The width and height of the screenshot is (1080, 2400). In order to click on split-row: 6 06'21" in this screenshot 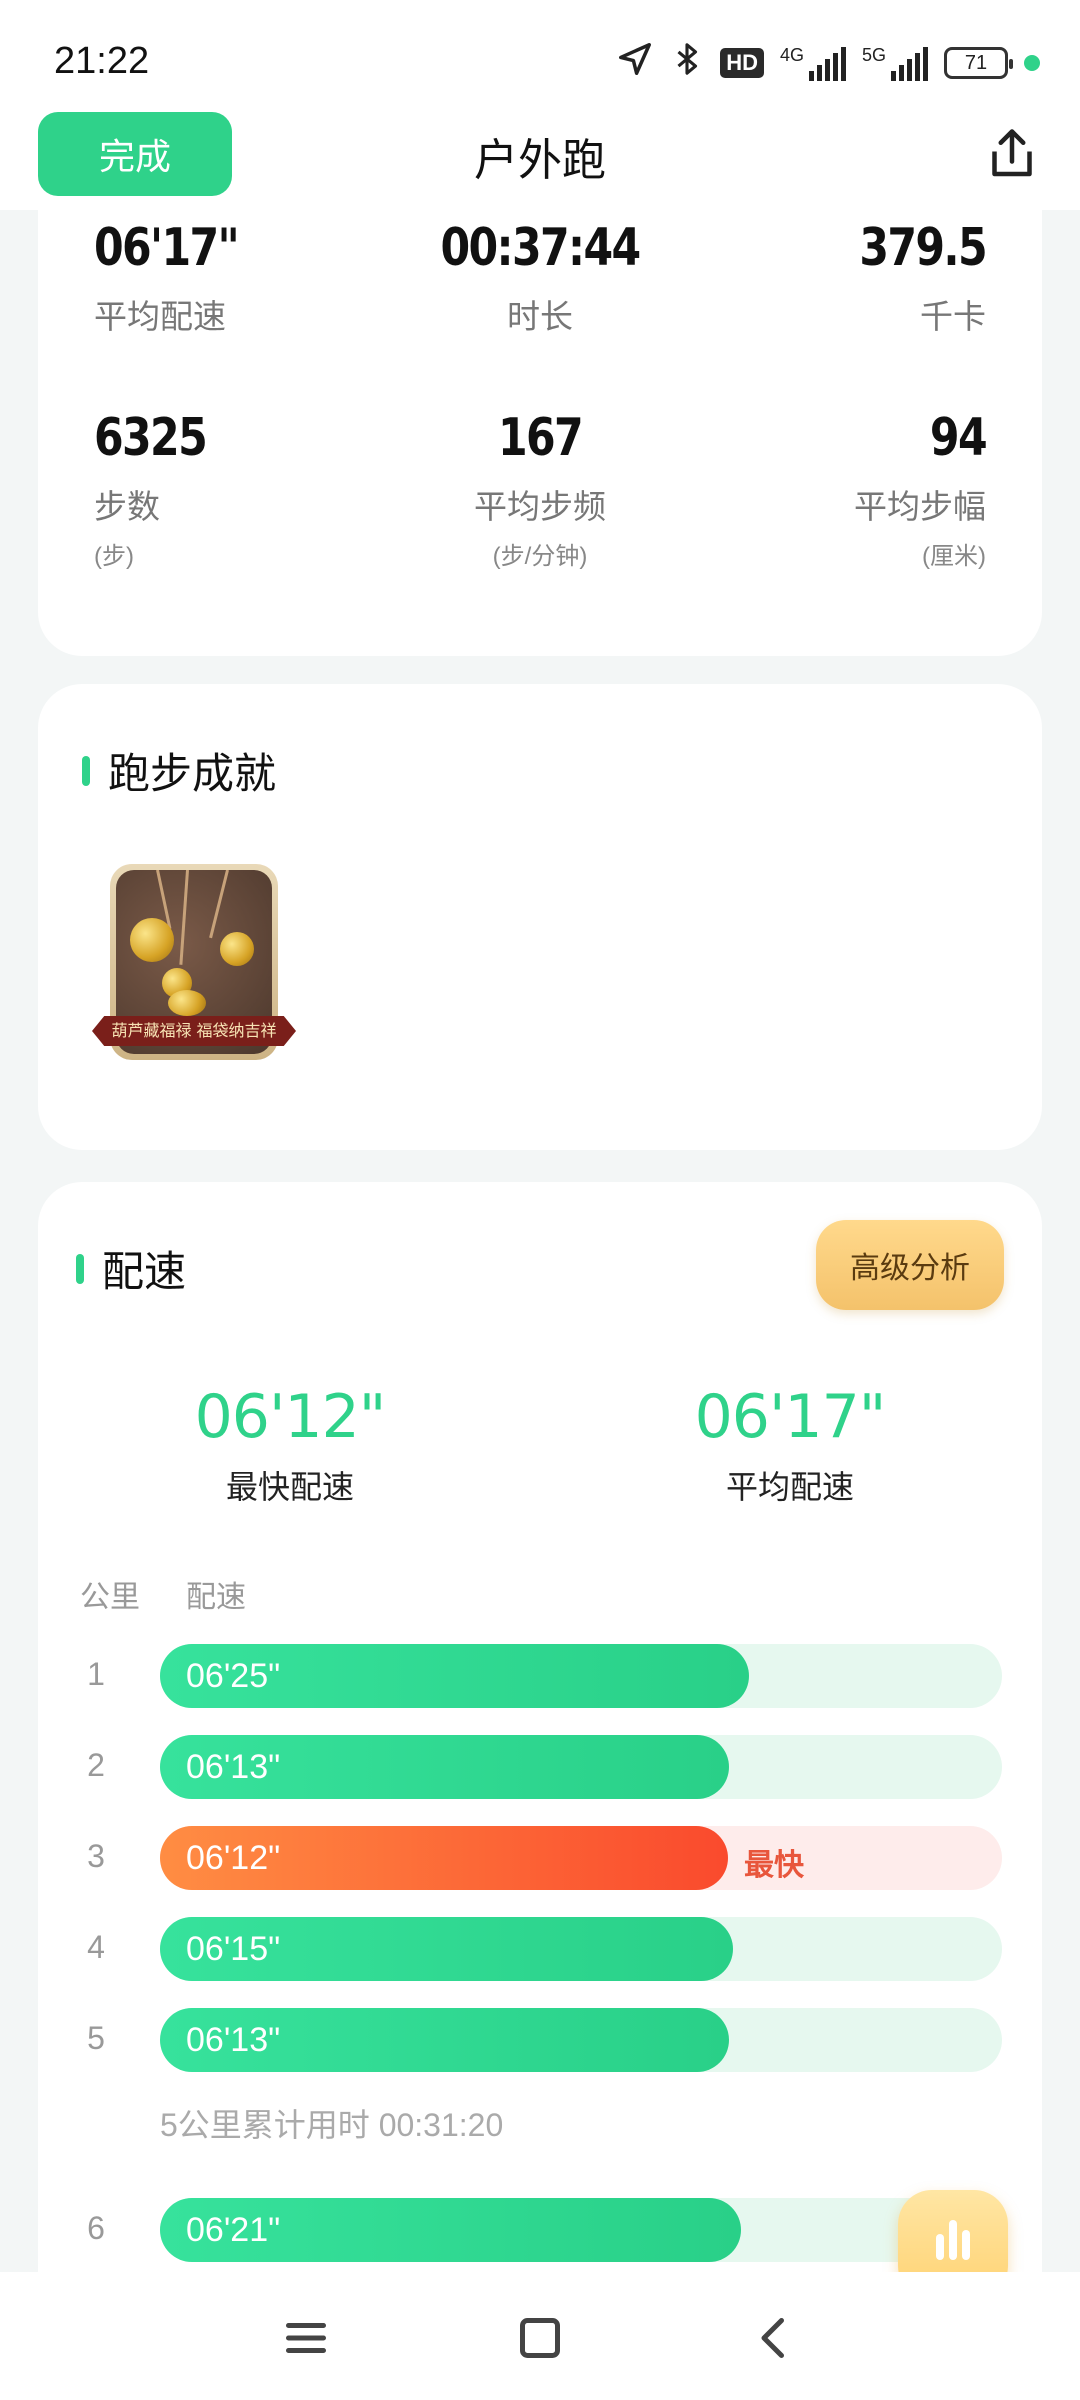, I will do `click(540, 2230)`.